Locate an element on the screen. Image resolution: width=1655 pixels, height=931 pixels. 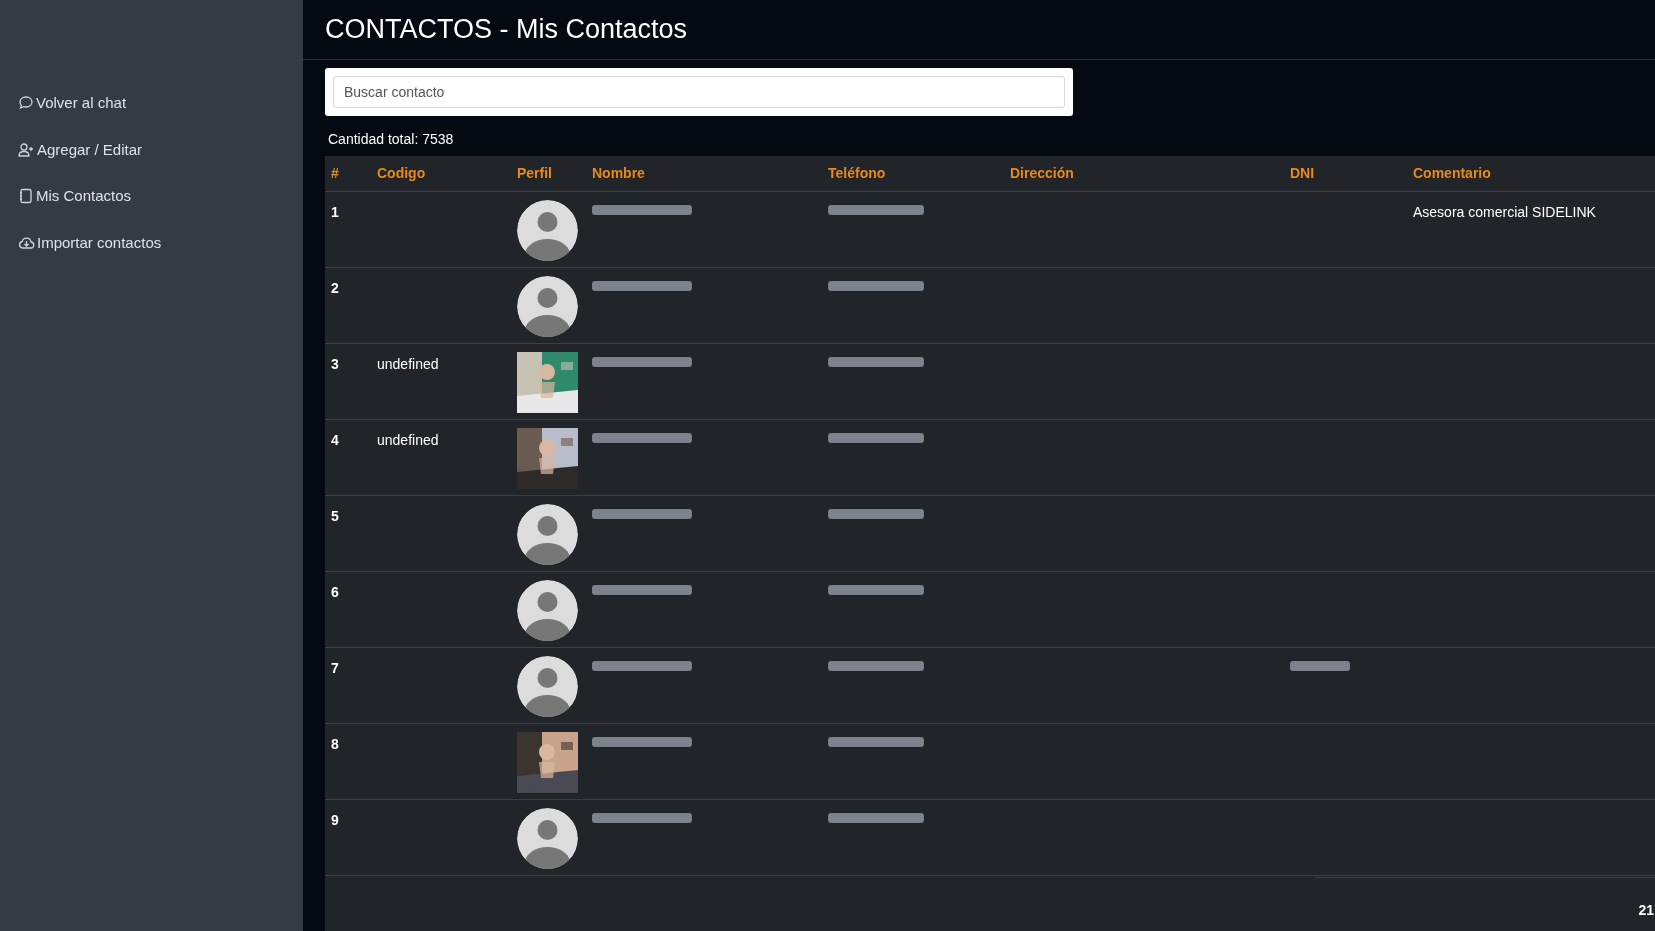
column-header: DNI is located at coordinates (1302, 172).